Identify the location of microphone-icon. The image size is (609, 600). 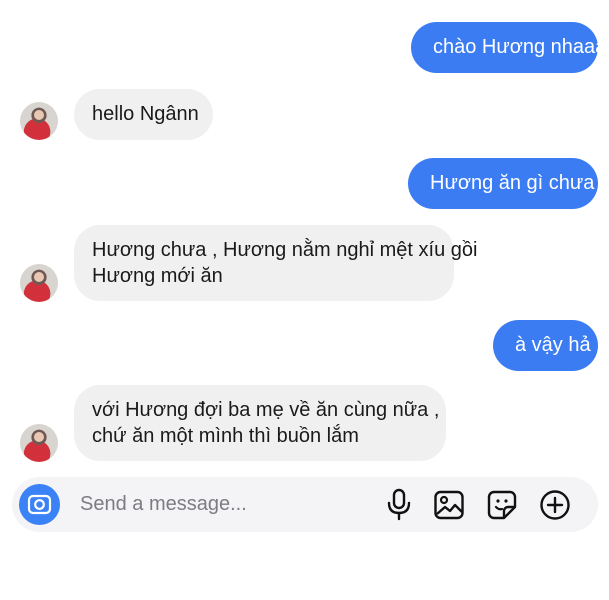
(399, 505).